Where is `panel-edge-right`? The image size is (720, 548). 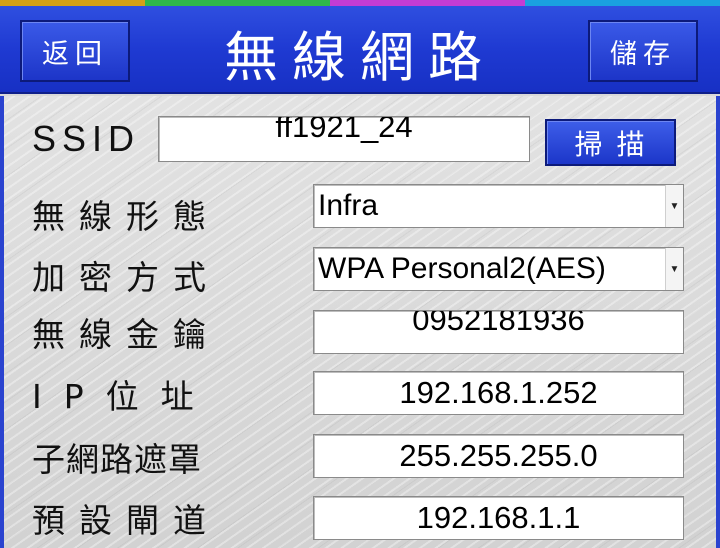
panel-edge-right is located at coordinates (718, 322).